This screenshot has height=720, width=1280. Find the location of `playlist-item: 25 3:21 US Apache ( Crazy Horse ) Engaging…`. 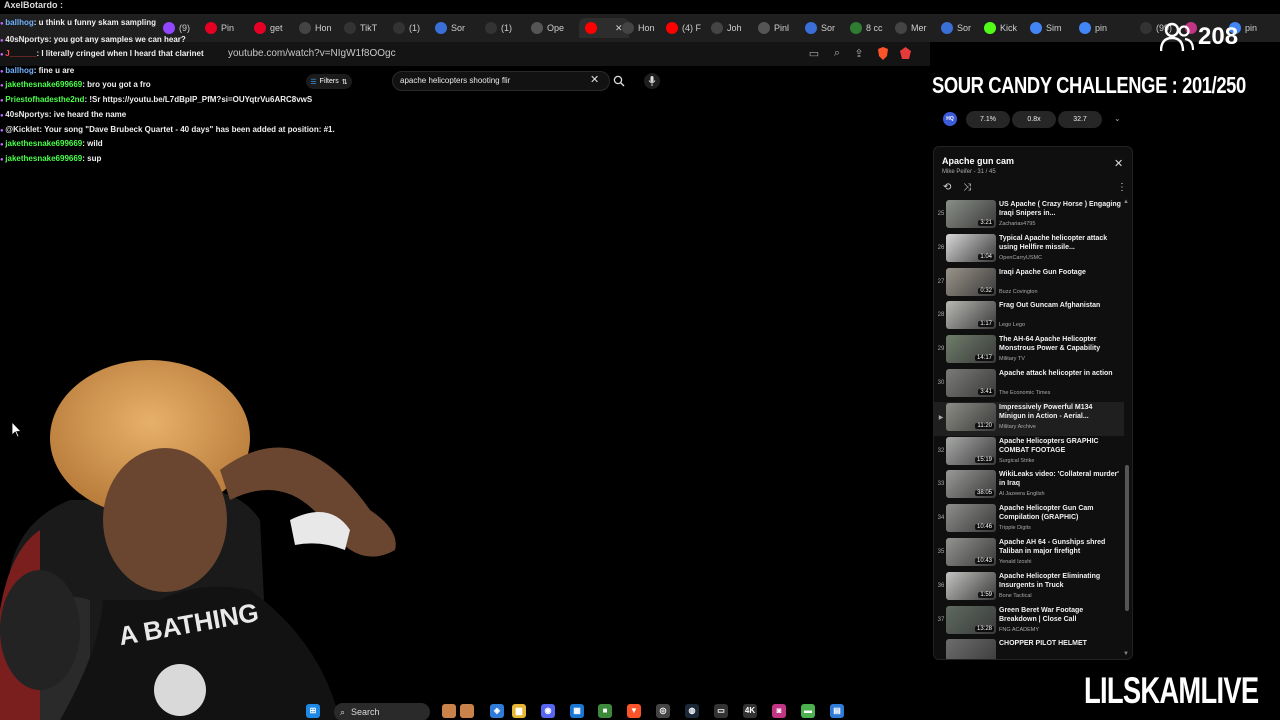

playlist-item: 25 3:21 US Apache ( Crazy Horse ) Engaging… is located at coordinates (1029, 216).